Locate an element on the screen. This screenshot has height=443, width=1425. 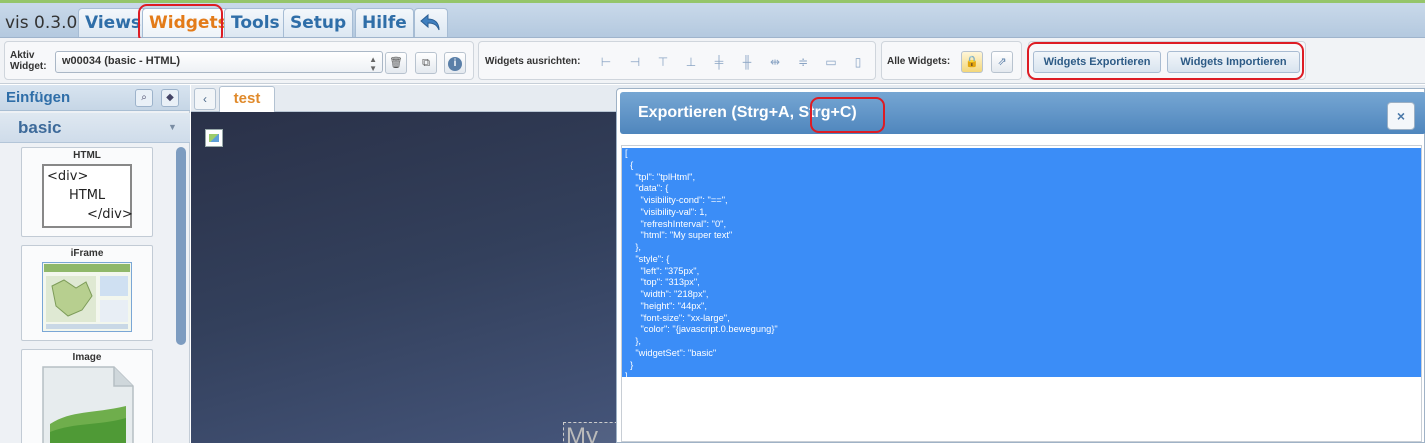
export-import-group: Widgets Exportieren Widgets Importieren is located at coordinates (1167, 60).